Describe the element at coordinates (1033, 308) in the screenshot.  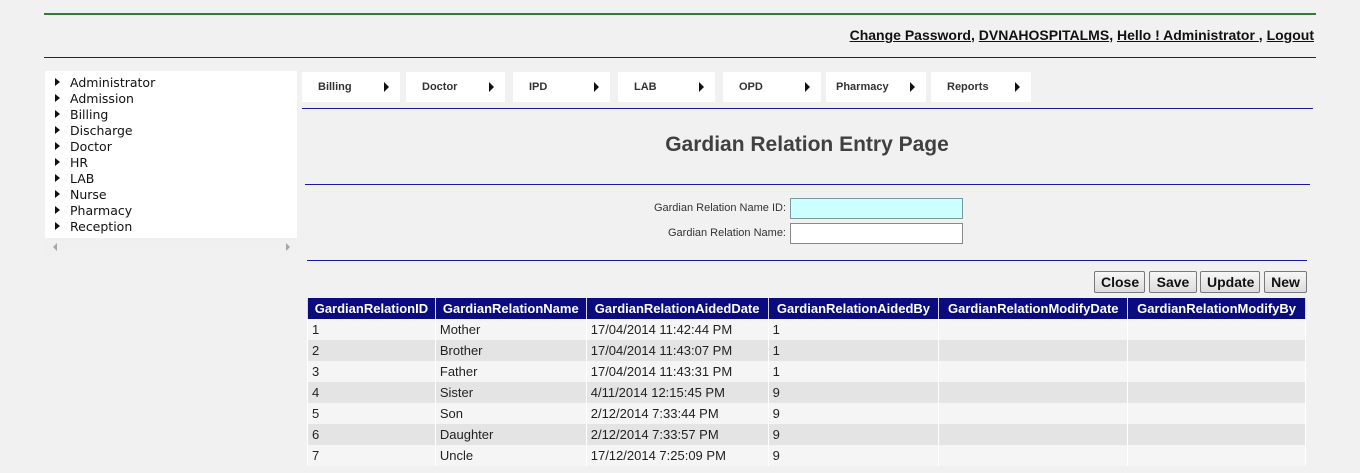
I see `column-header: GardianRelationModifyDate` at that location.